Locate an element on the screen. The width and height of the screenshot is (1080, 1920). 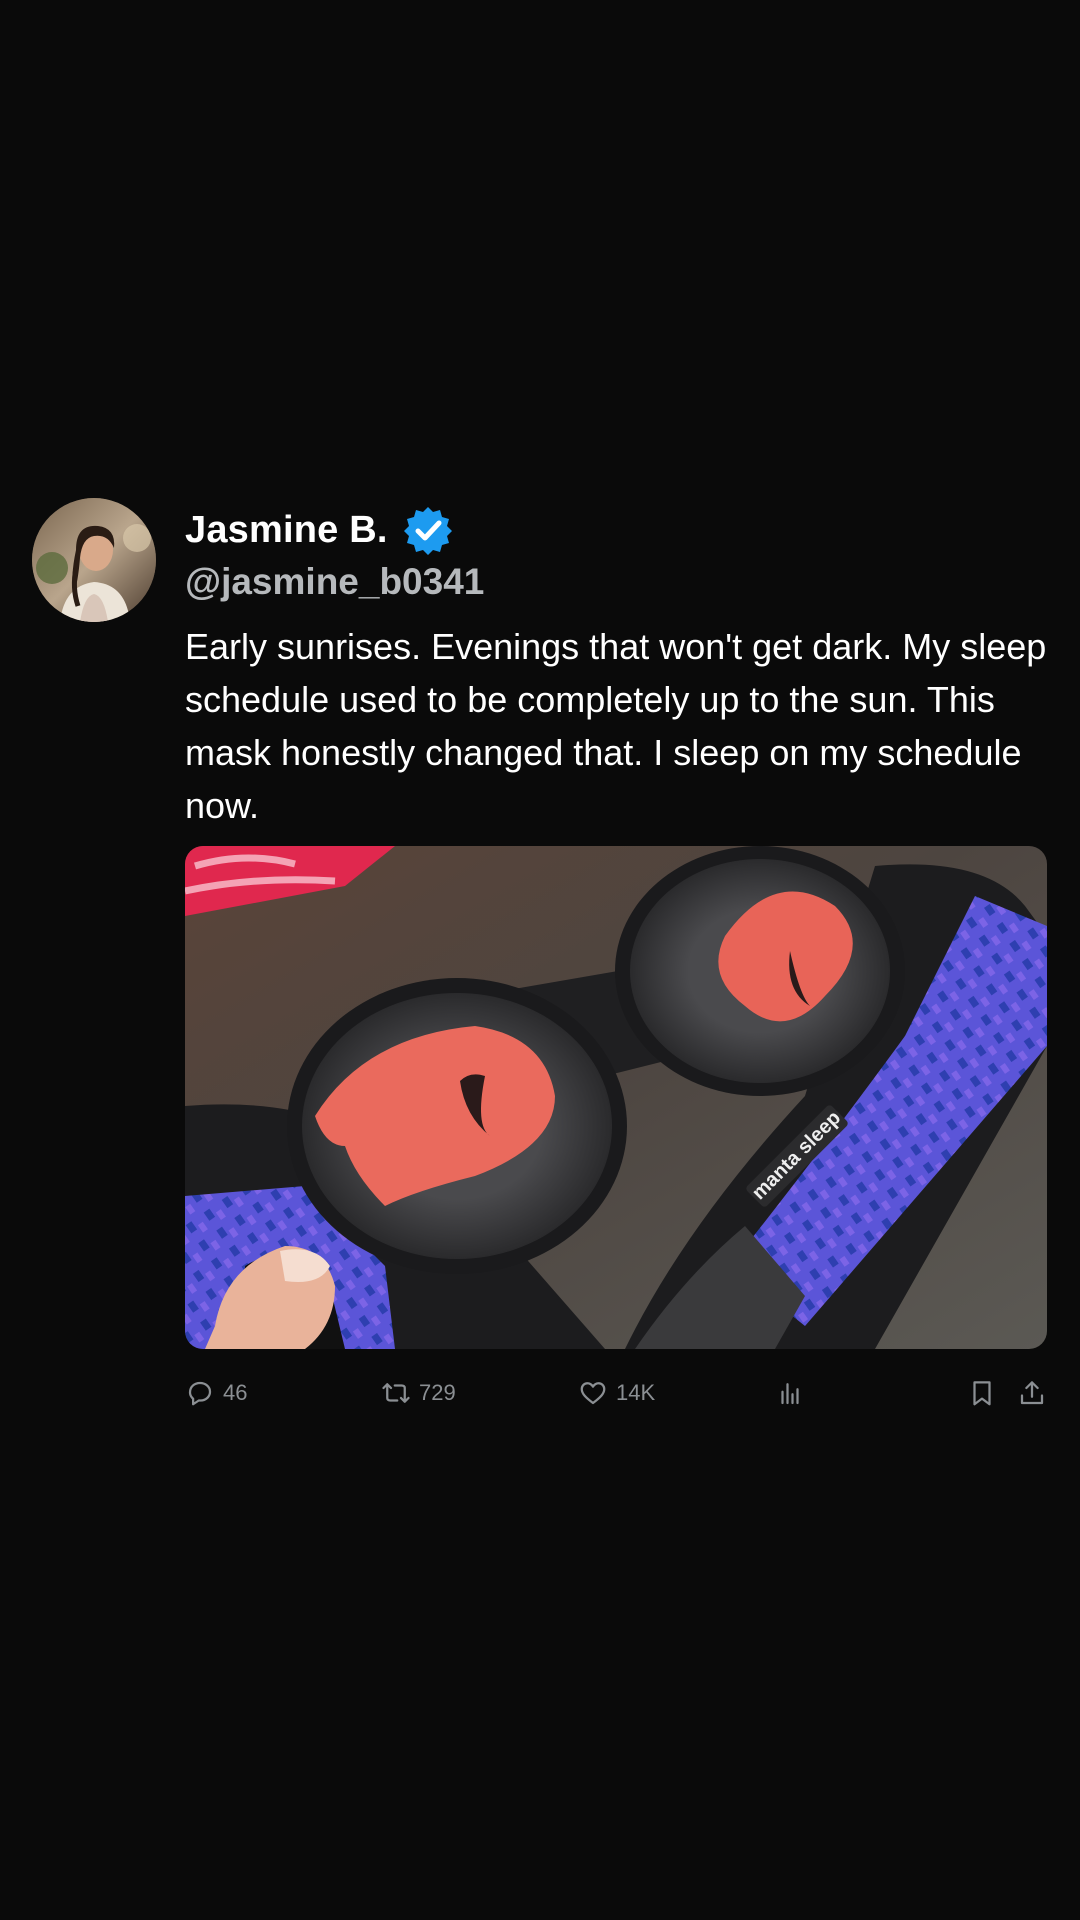
like-count: 14K is located at coordinates (636, 1392).